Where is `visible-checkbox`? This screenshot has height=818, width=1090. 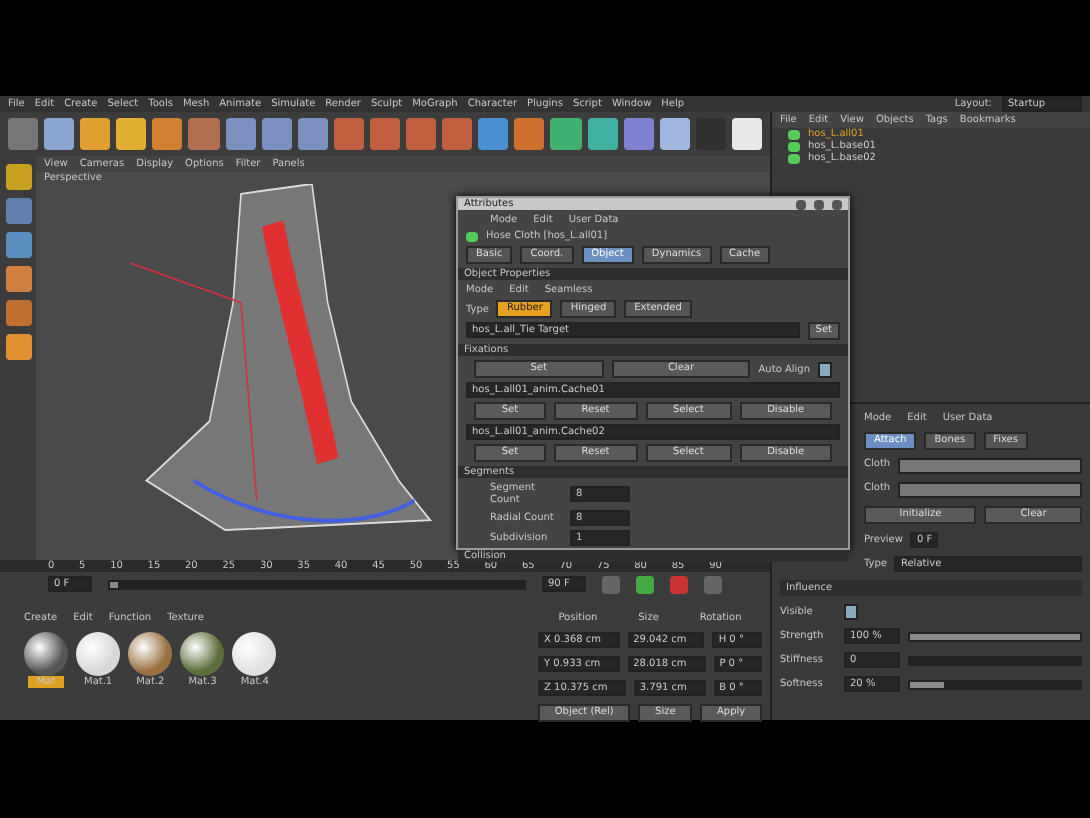 visible-checkbox is located at coordinates (851, 612).